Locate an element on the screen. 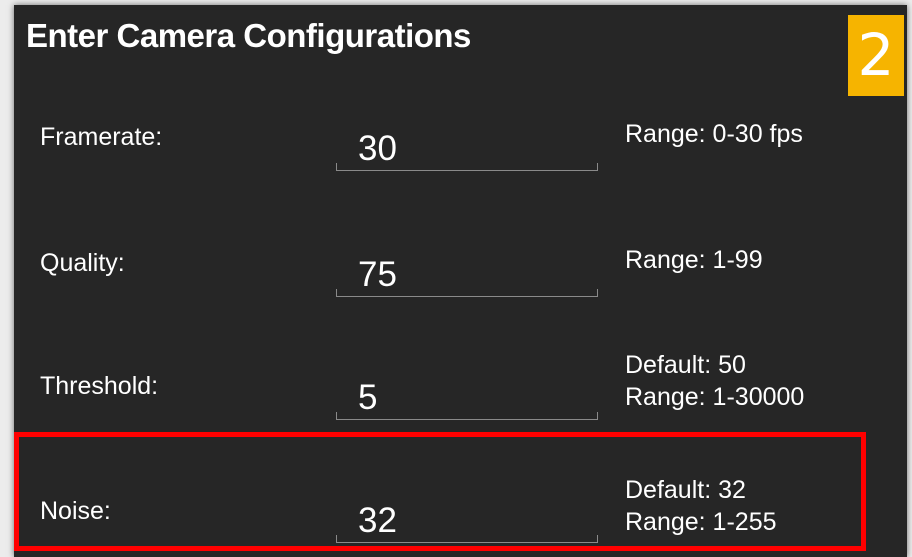 This screenshot has height=557, width=912. quality-hint: Range: 1-99 is located at coordinates (694, 260).